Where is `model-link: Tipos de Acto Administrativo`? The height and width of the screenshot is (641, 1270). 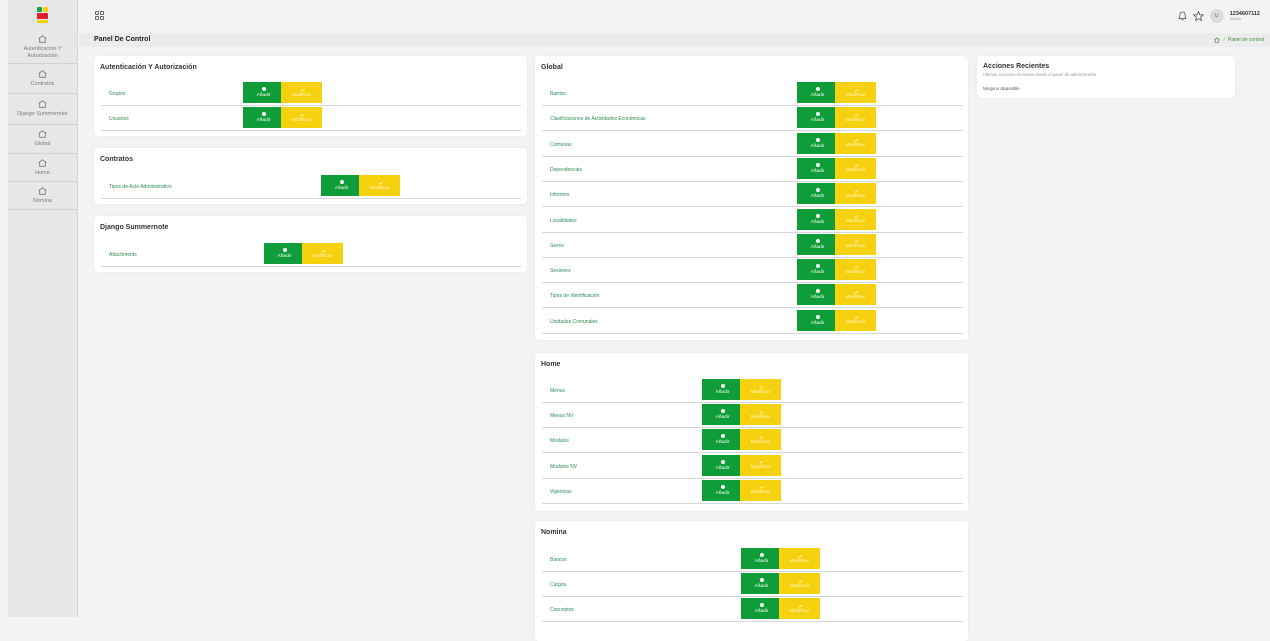
model-link: Tipos de Acto Administrativo is located at coordinates (140, 187).